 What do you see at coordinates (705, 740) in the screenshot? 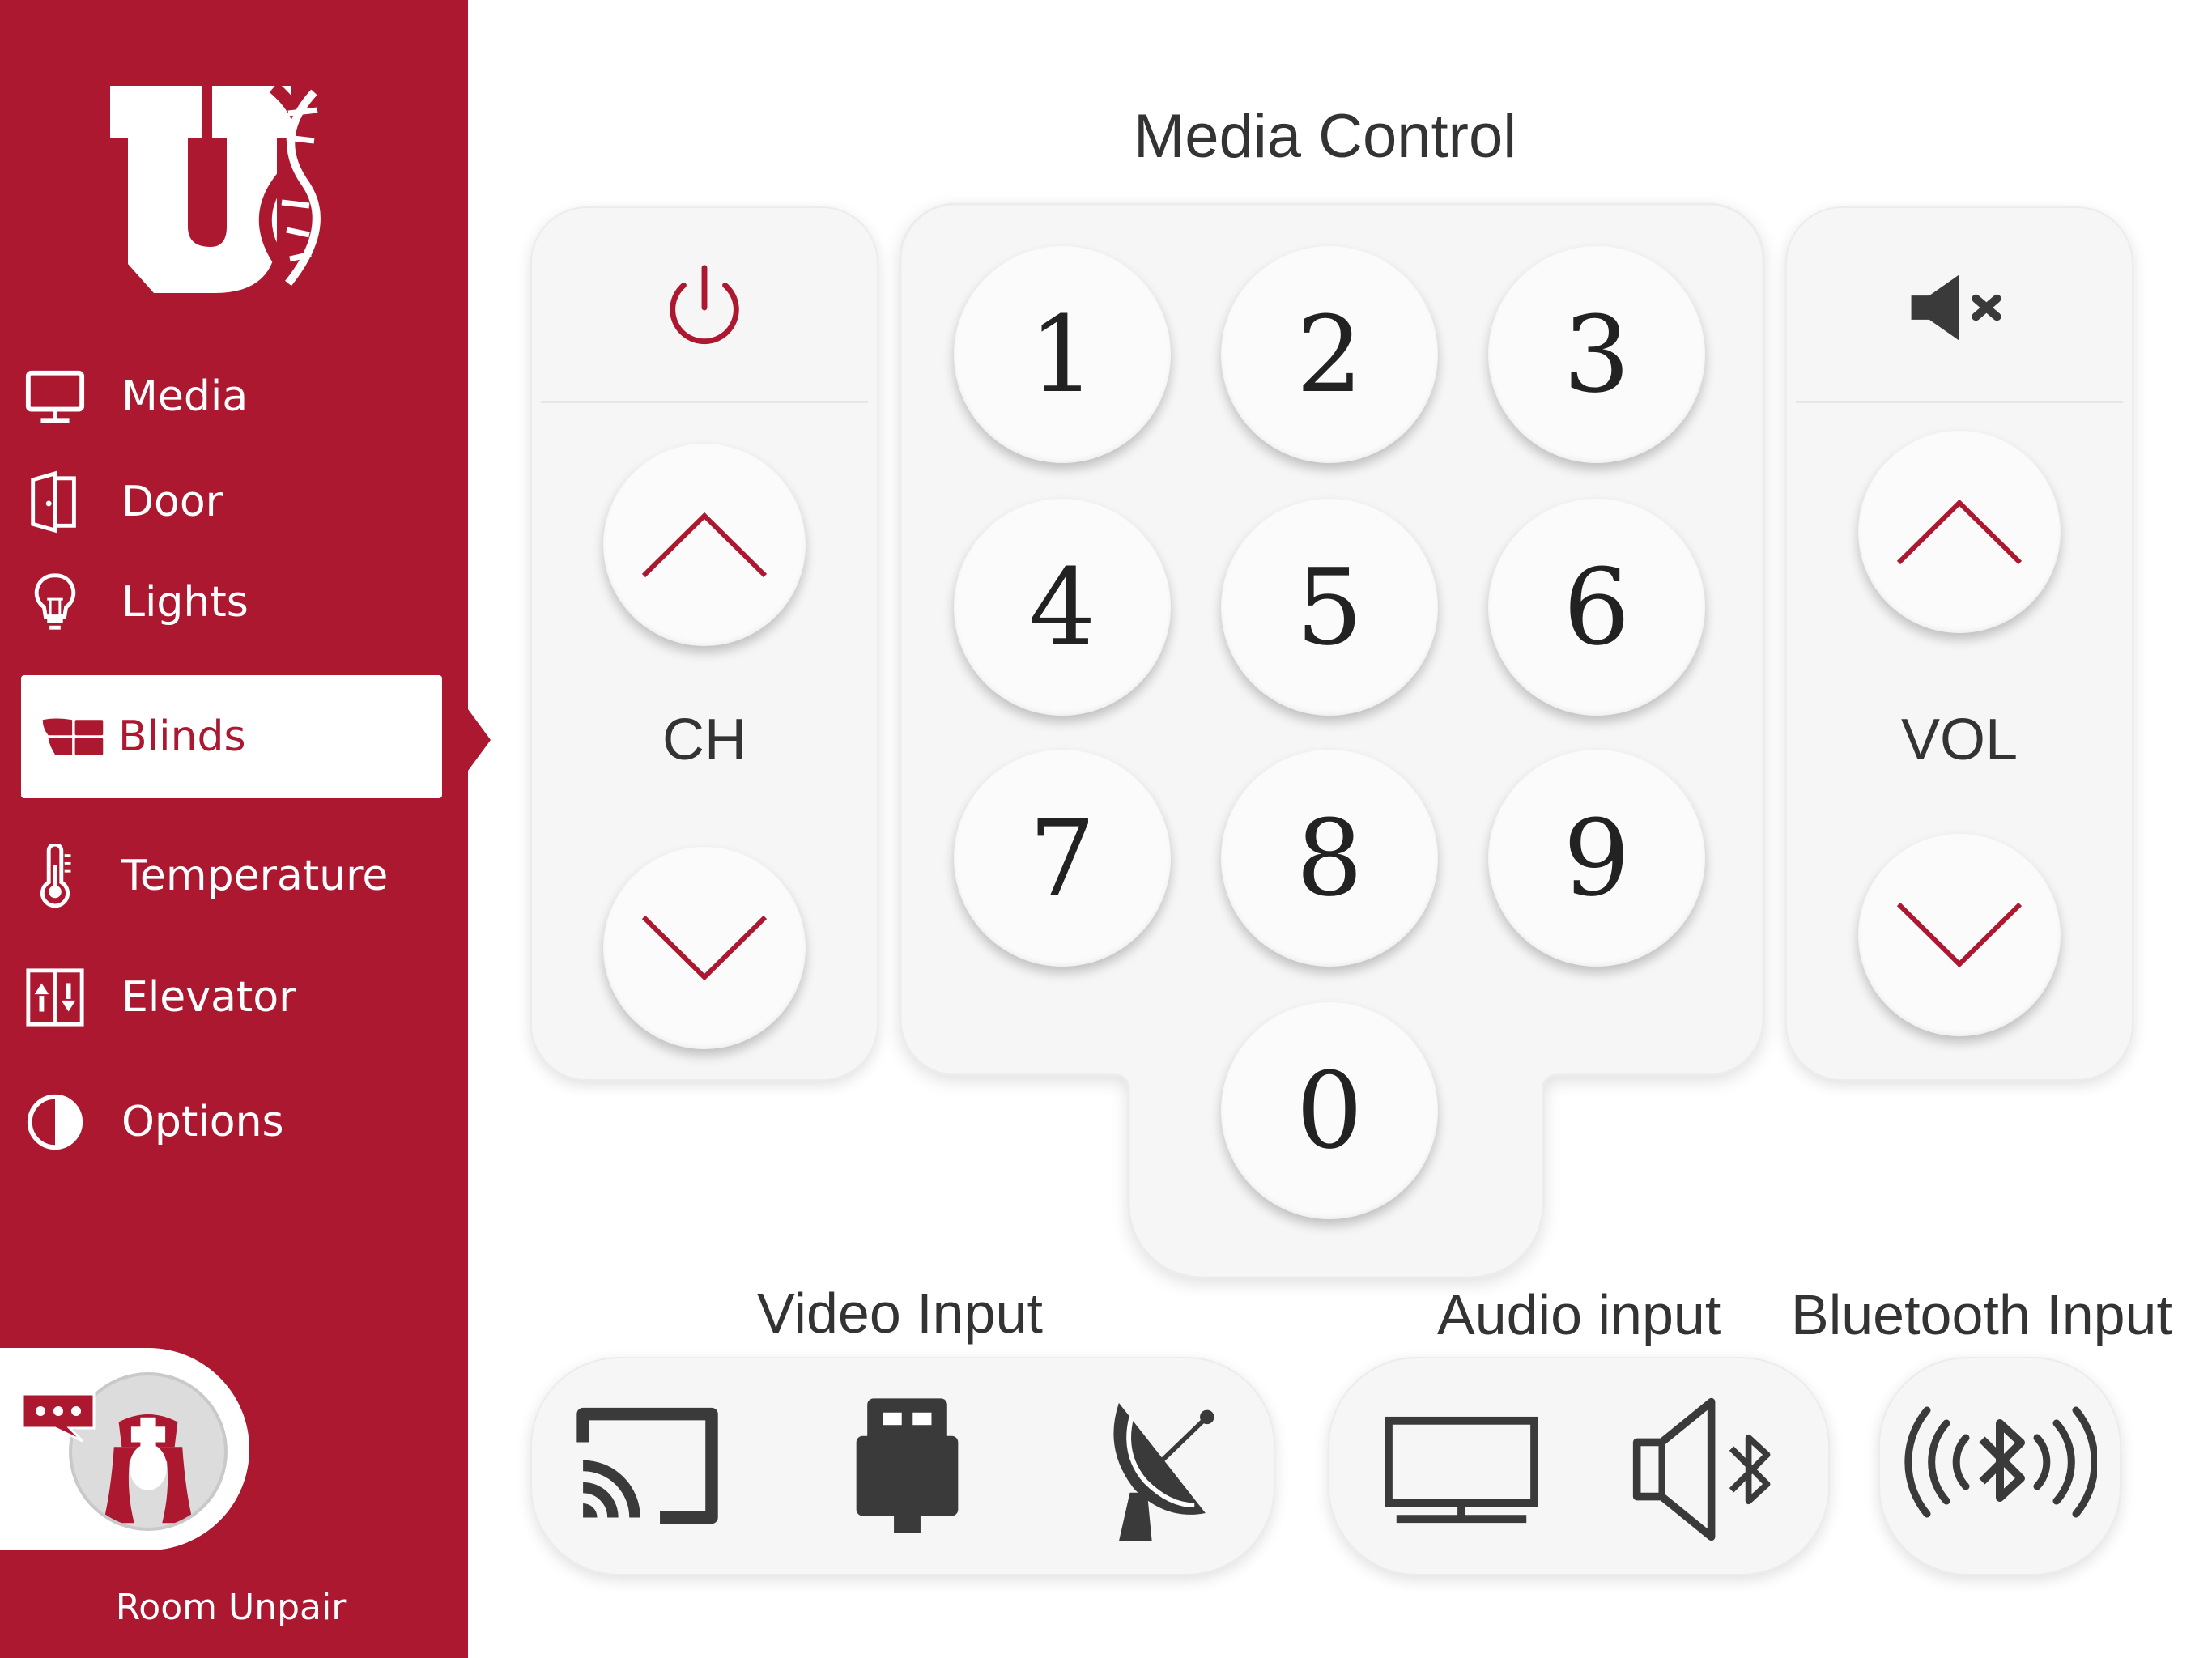
I see `channel-label: CH` at bounding box center [705, 740].